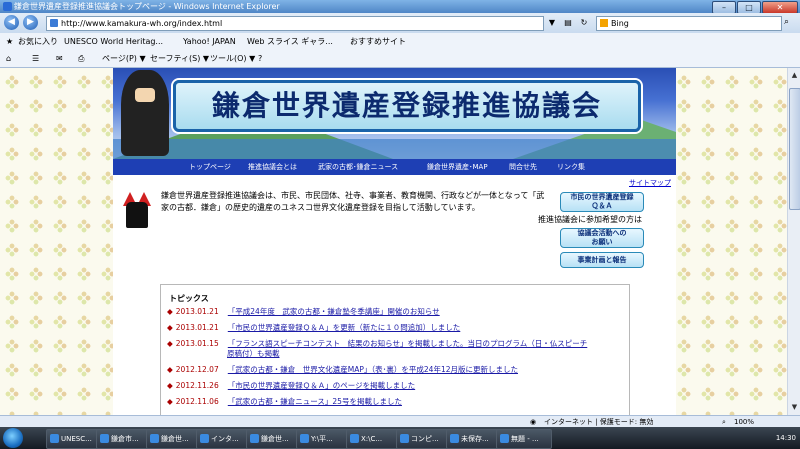 The height and width of the screenshot is (449, 800). I want to click on plan-report-button: 事業計画と報告, so click(602, 260).